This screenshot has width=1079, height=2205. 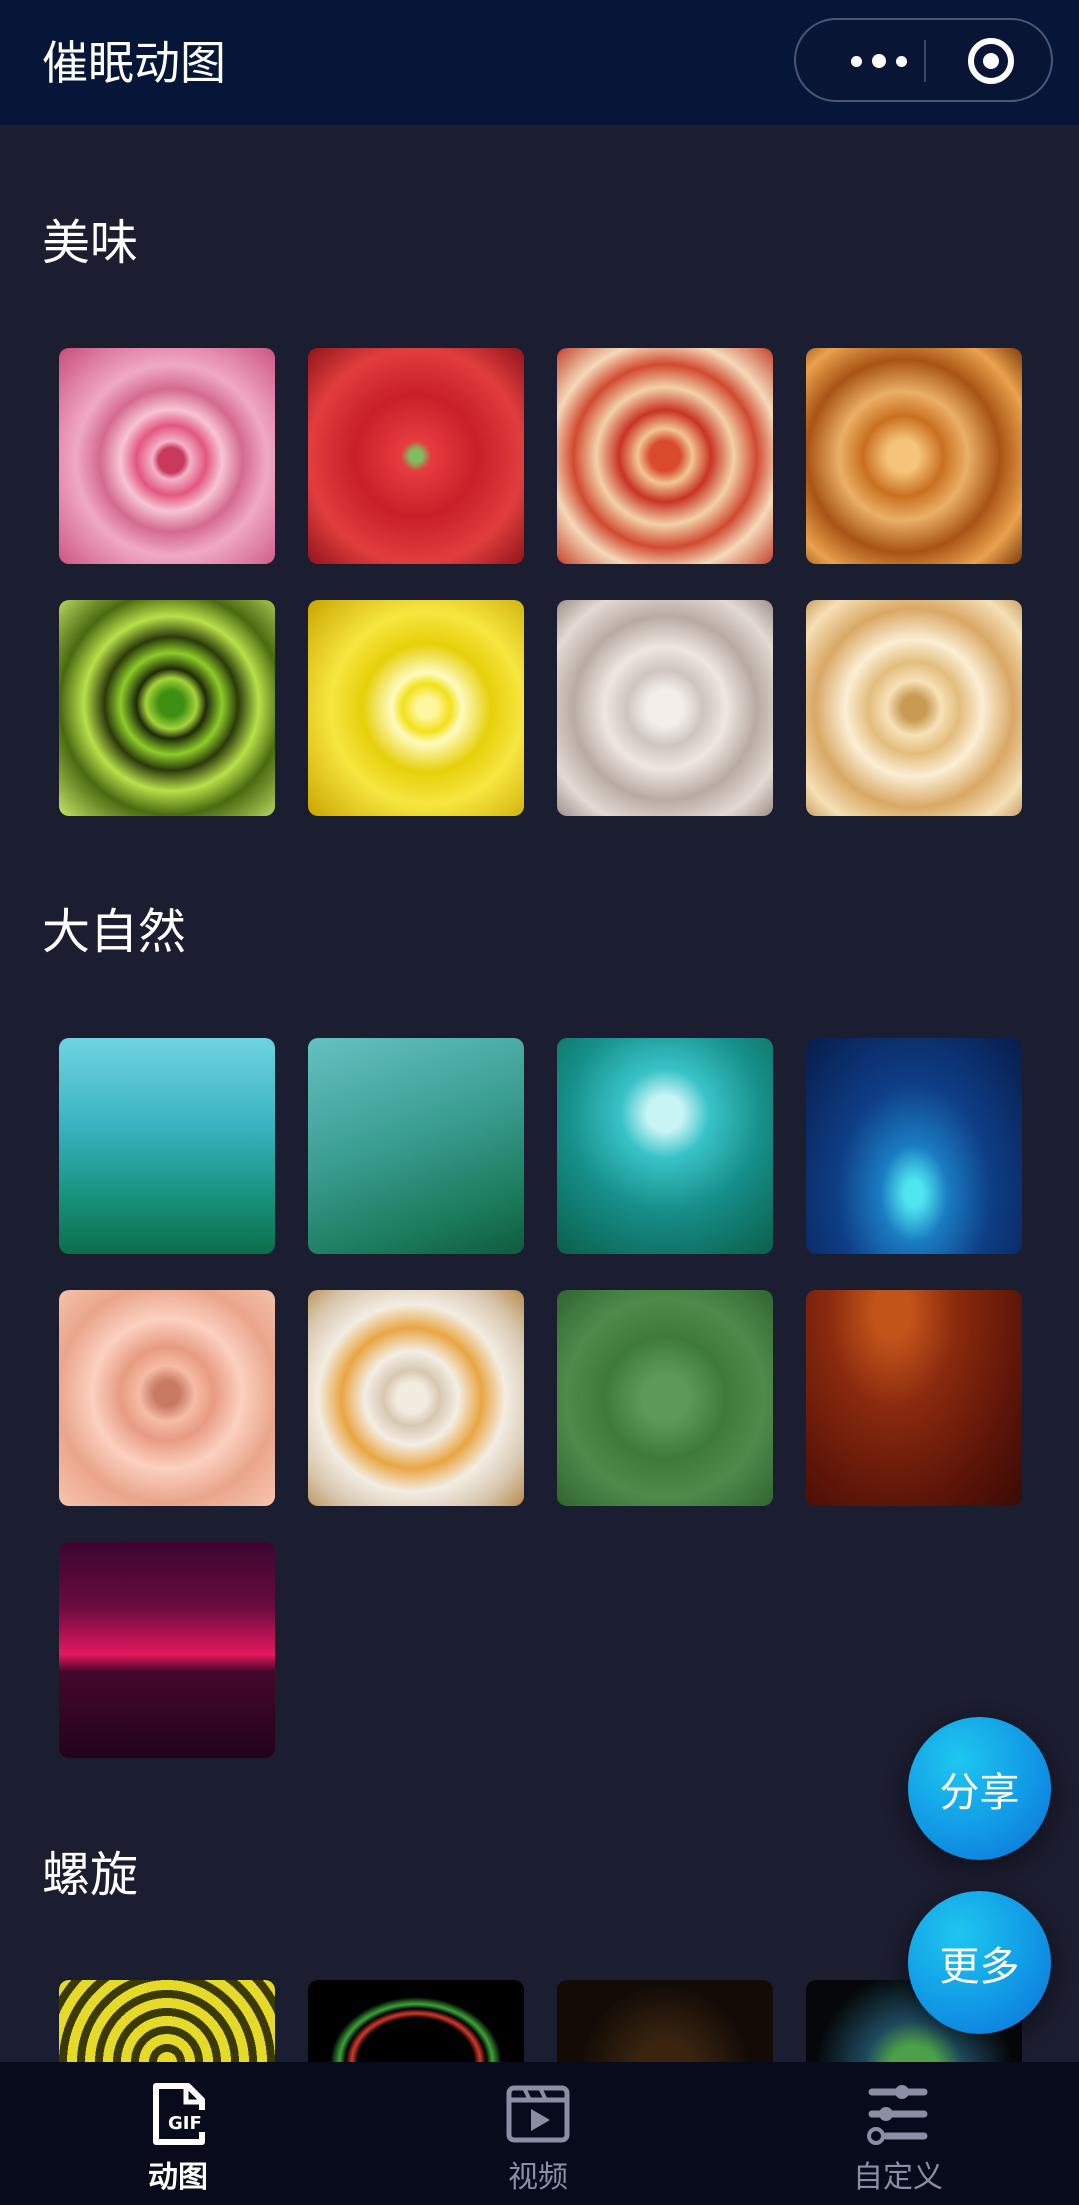 I want to click on tab-gif-label: 动图, so click(x=178, y=2177).